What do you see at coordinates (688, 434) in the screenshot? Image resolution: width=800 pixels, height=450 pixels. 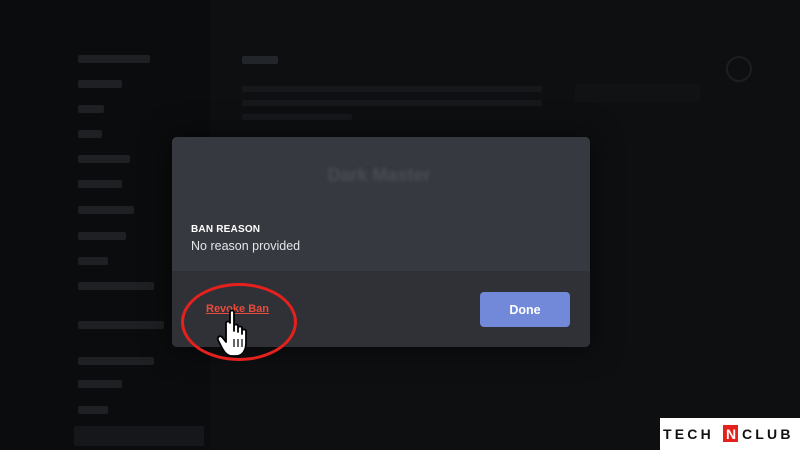 I see `svg-text: TECH` at bounding box center [688, 434].